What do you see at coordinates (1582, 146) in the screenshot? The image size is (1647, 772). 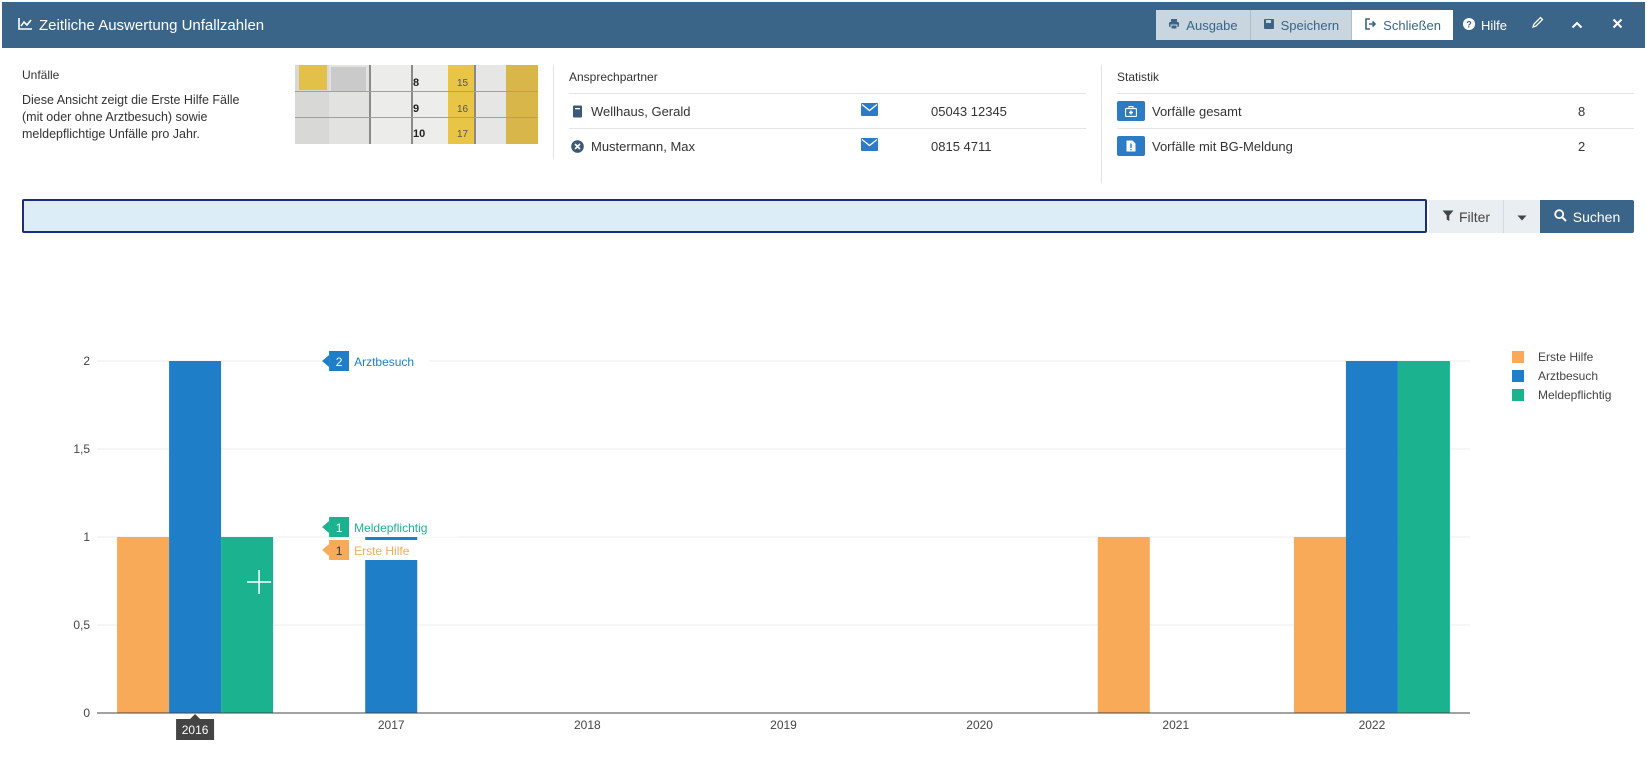 I see `stat-value: 2` at bounding box center [1582, 146].